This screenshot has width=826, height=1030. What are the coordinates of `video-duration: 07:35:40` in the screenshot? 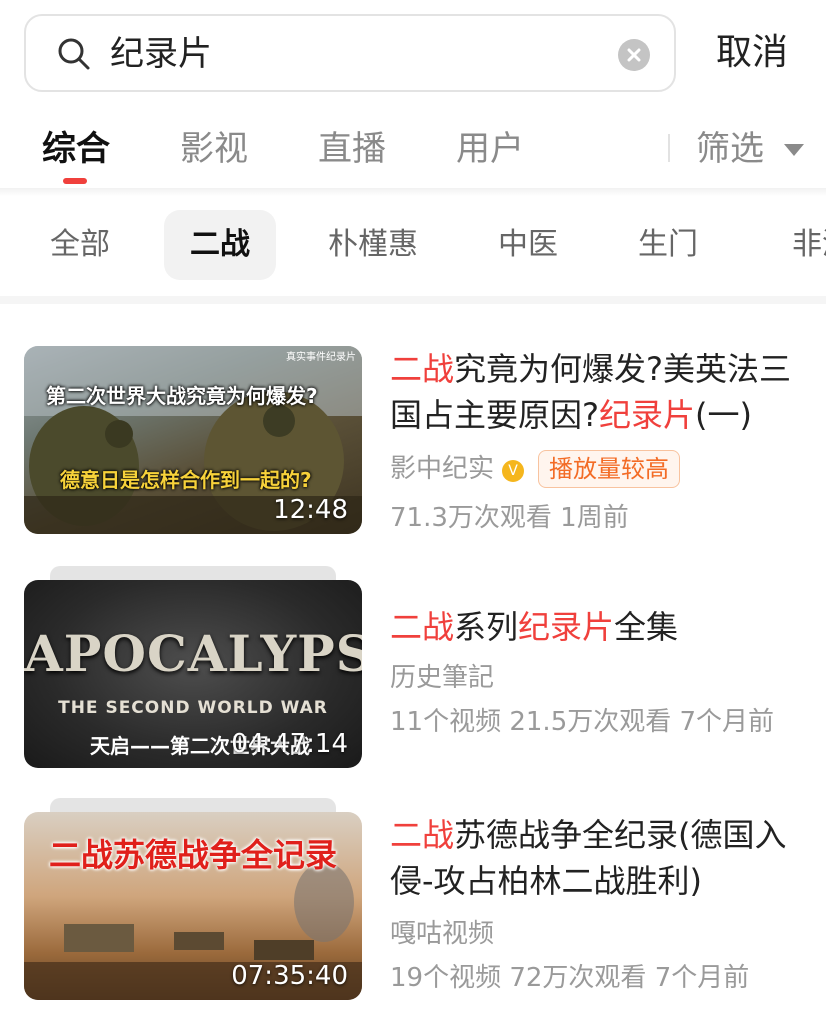 It's located at (289, 976).